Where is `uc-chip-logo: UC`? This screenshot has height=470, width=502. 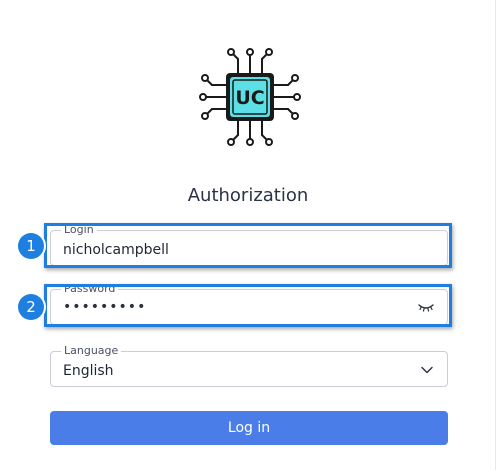
uc-chip-logo: UC is located at coordinates (250, 97).